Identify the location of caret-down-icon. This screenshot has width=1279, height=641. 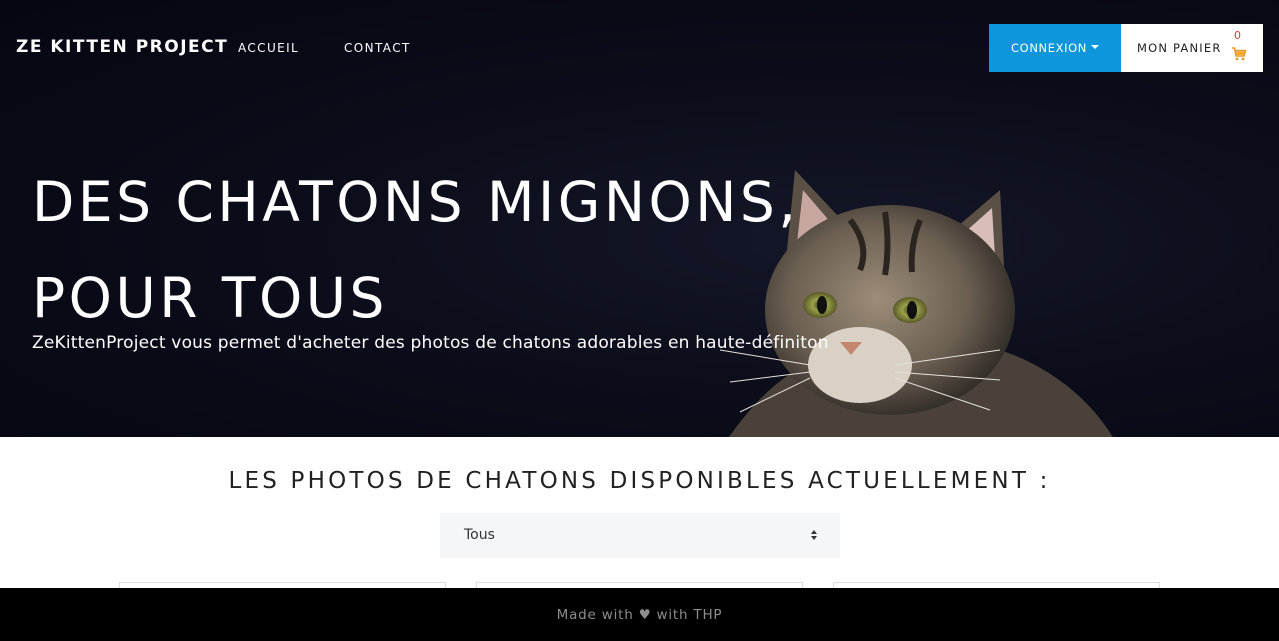
(1094, 47).